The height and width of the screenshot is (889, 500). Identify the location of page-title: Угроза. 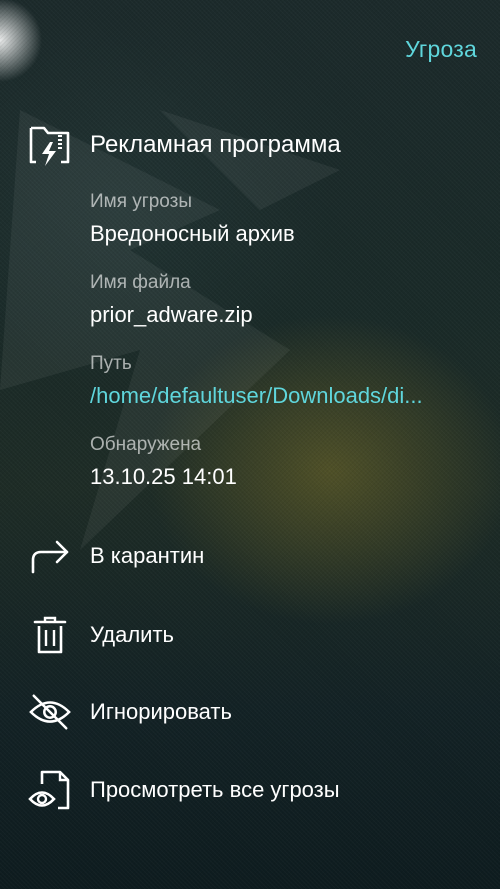
(441, 49).